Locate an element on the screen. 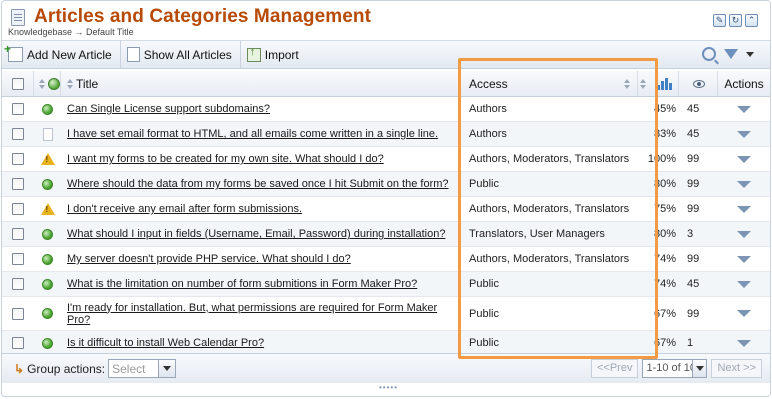  page-range-value: 1-10 of 10 is located at coordinates (671, 368).